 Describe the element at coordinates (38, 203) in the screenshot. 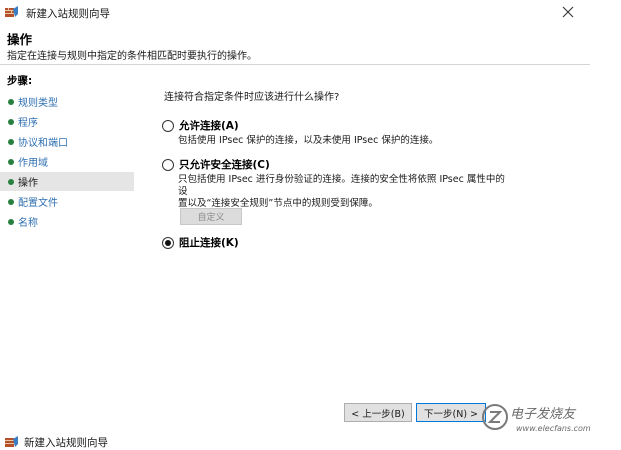

I see `sidebar-item-label: 配置文件` at that location.